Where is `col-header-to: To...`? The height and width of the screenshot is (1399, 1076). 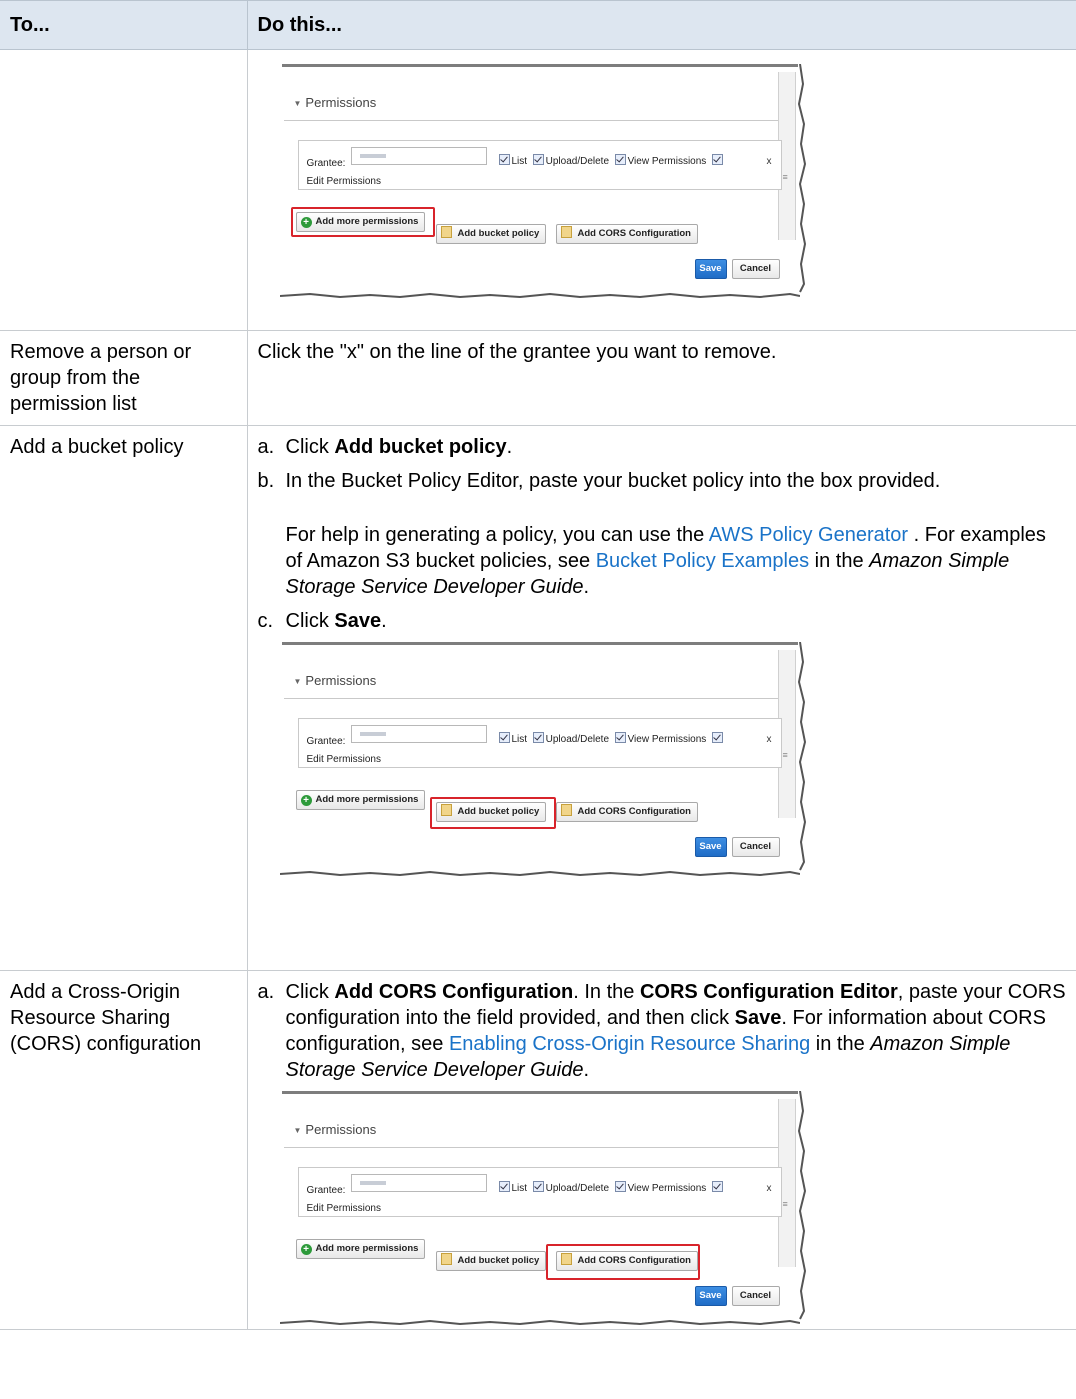 col-header-to: To... is located at coordinates (124, 25).